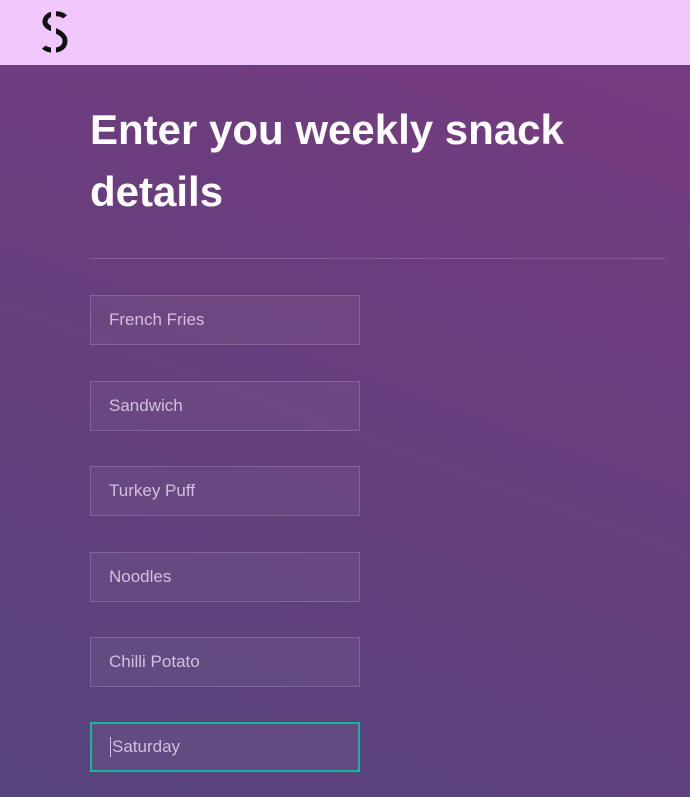 Image resolution: width=690 pixels, height=797 pixels. Describe the element at coordinates (55, 33) in the screenshot. I see `s-logo-icon` at that location.